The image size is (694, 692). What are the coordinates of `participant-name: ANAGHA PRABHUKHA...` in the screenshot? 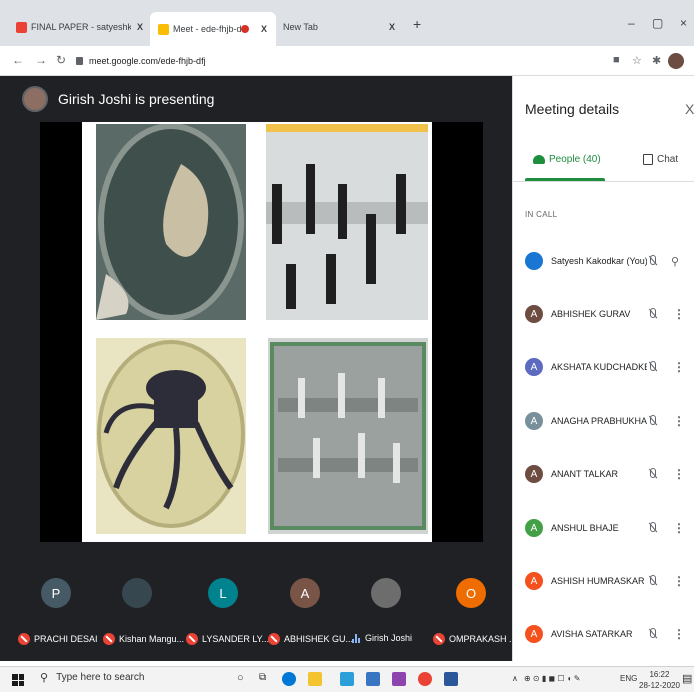 It's located at (599, 421).